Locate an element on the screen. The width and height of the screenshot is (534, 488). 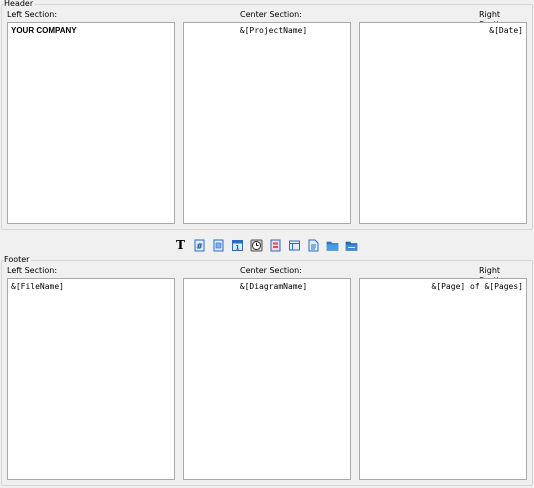
field-toolbar: T # 1 is located at coordinates (266, 245).